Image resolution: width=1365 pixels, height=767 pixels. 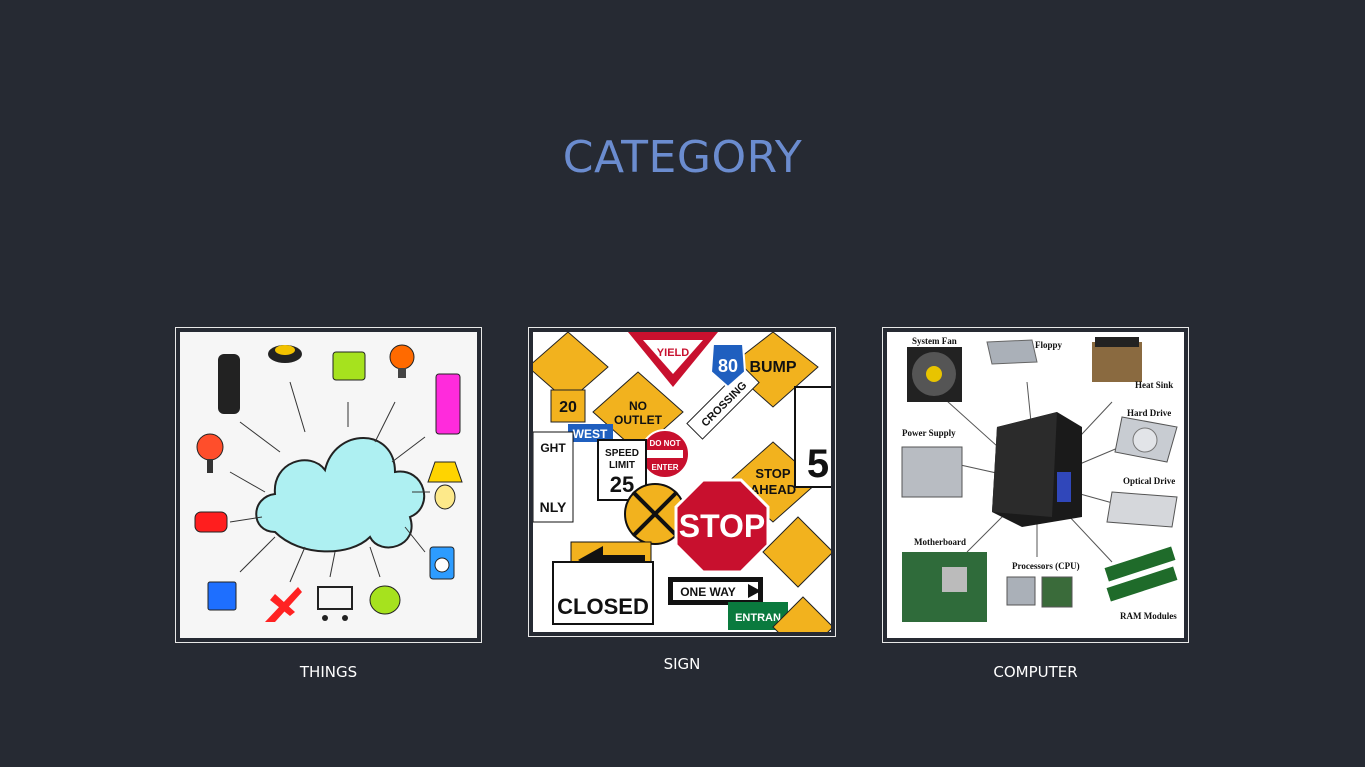 I want to click on part-label-floppy: Floppy, so click(x=1049, y=345).